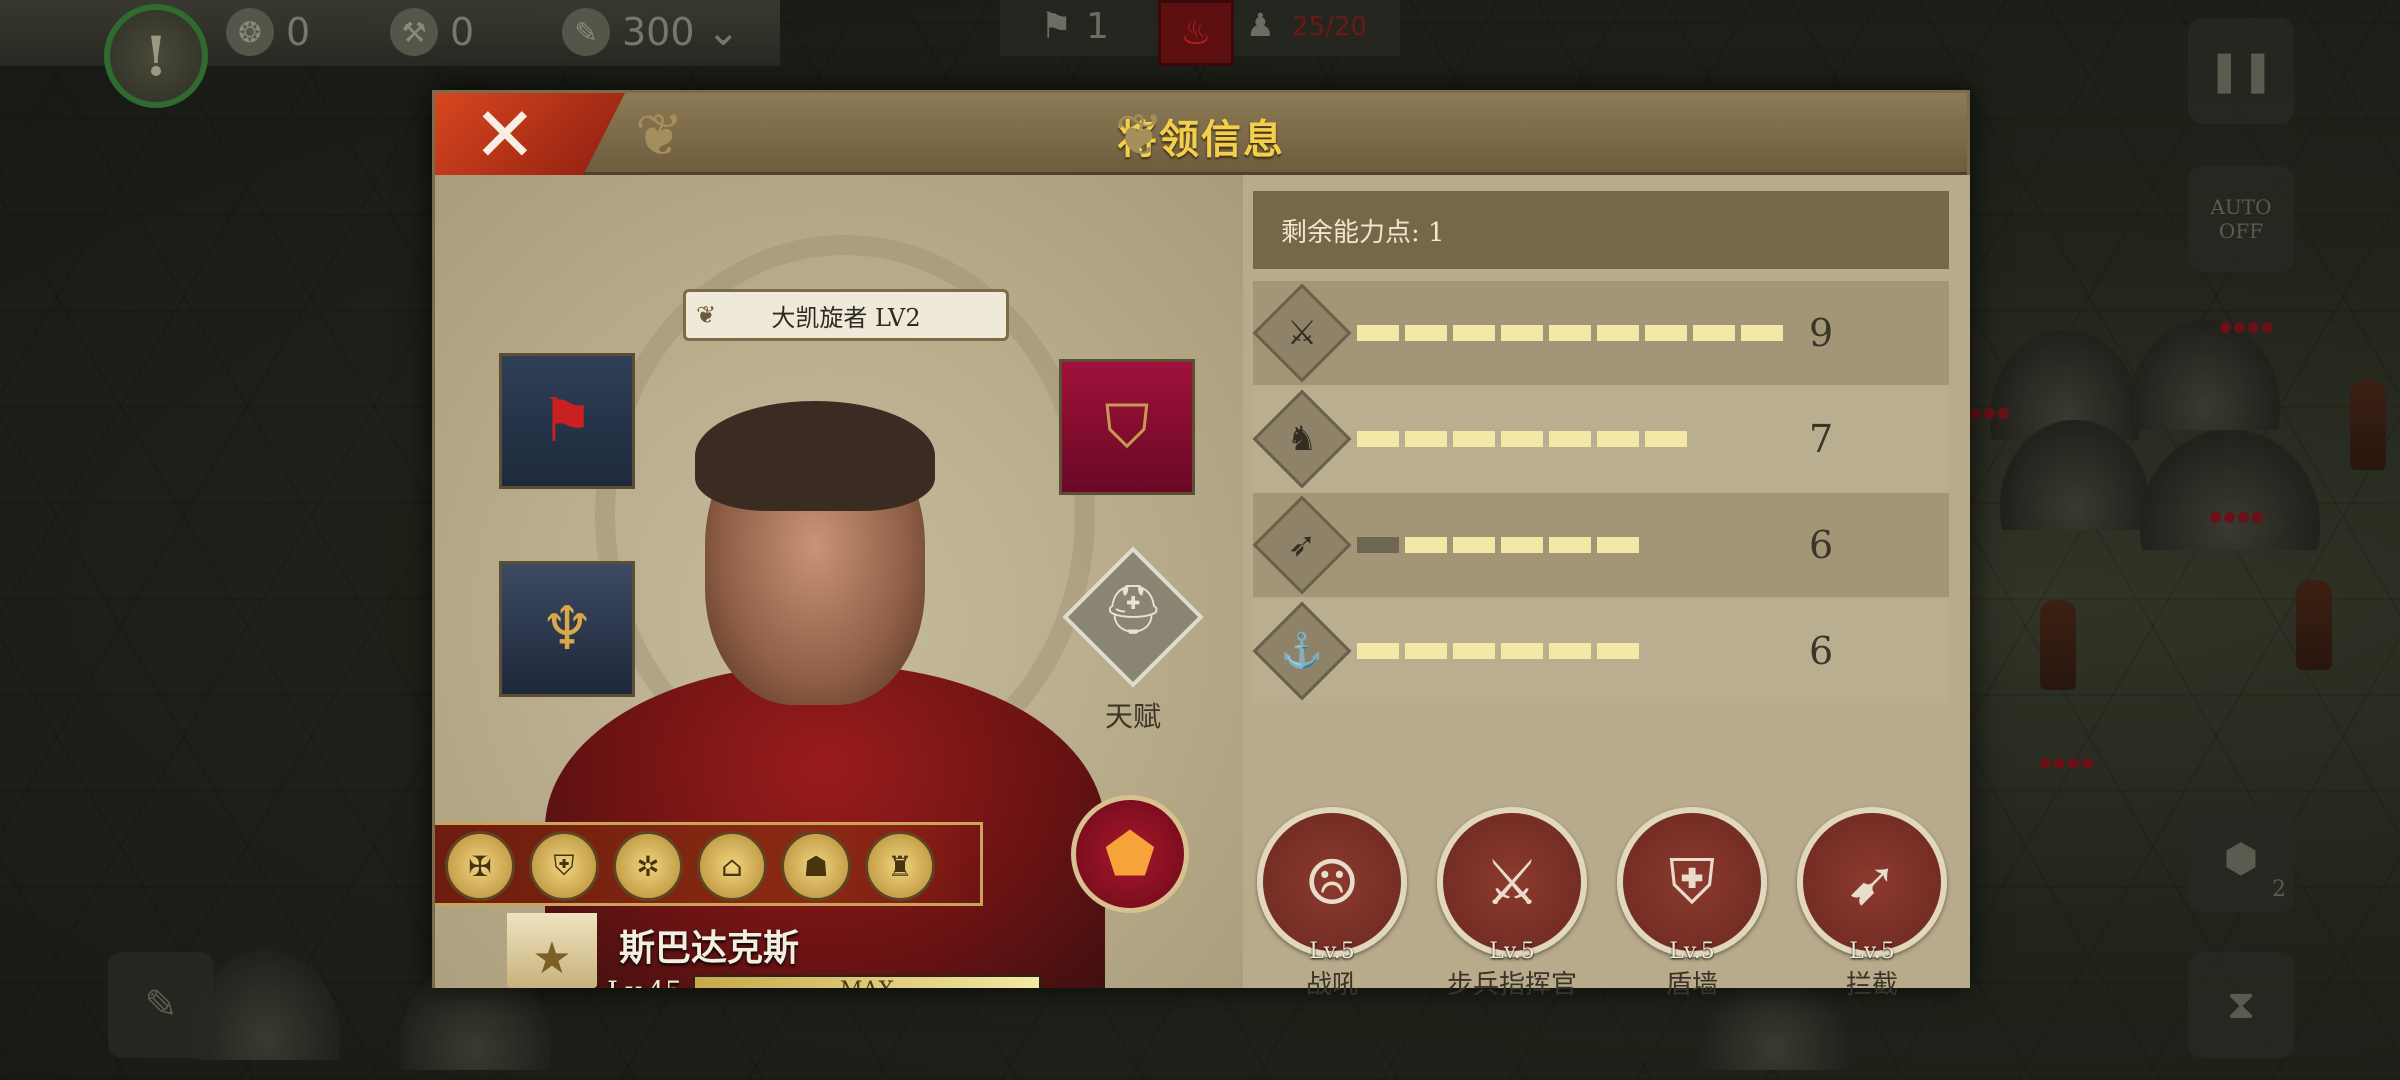  I want to click on ability-shield-wall: ⛨ Lv.5 盾墙, so click(1692, 904).